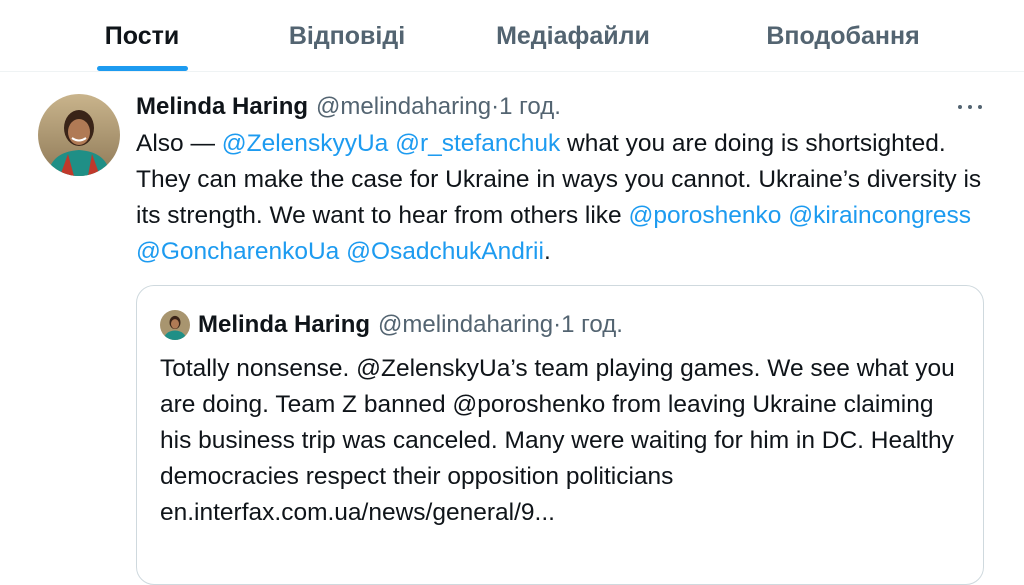 This screenshot has height=585, width=1024. I want to click on active-tab-indicator, so click(142, 68).